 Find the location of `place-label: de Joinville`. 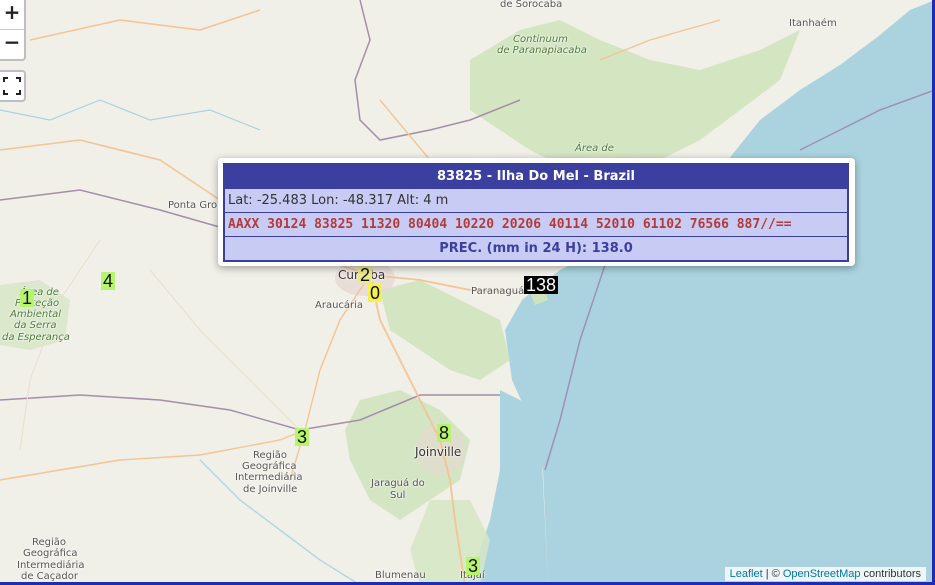

place-label: de Joinville is located at coordinates (270, 489).